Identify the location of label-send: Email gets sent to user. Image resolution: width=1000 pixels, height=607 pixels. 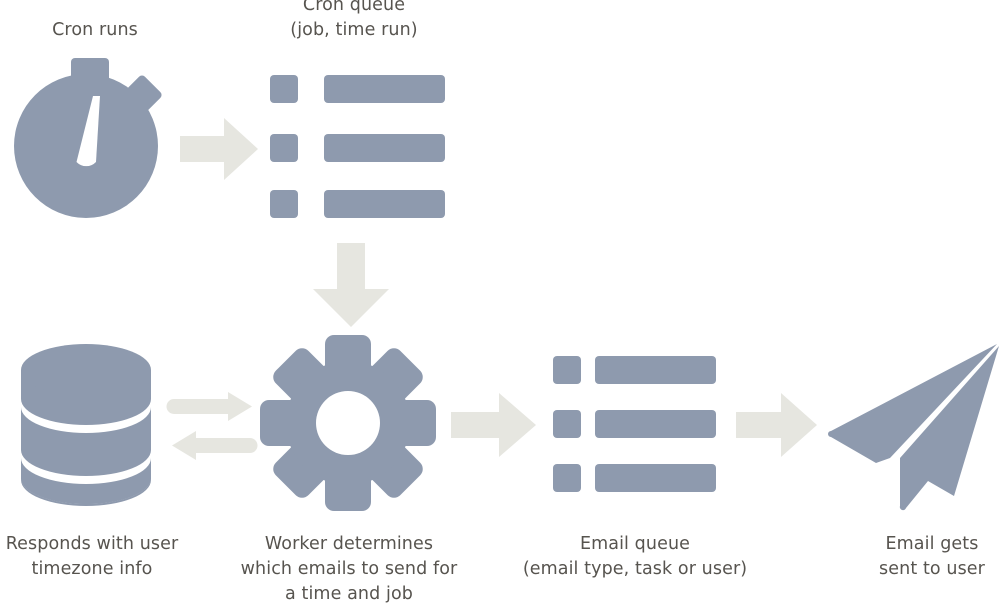
(932, 556).